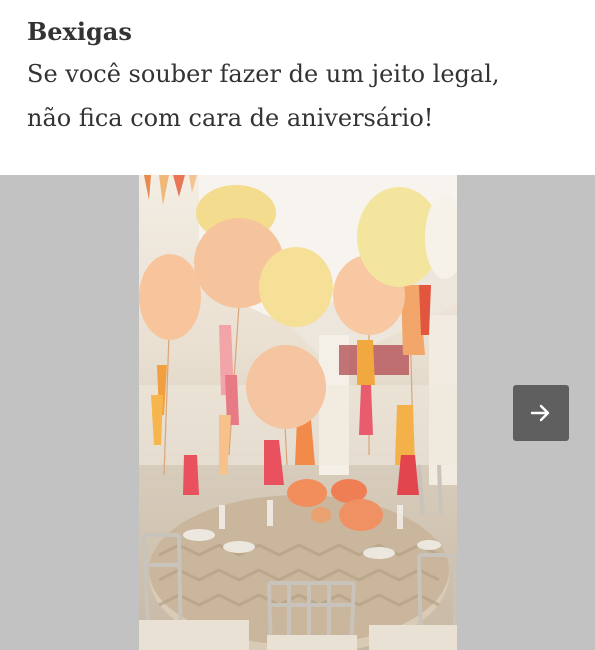 The height and width of the screenshot is (650, 595). I want to click on post-heading: Bexigas, so click(79, 31).